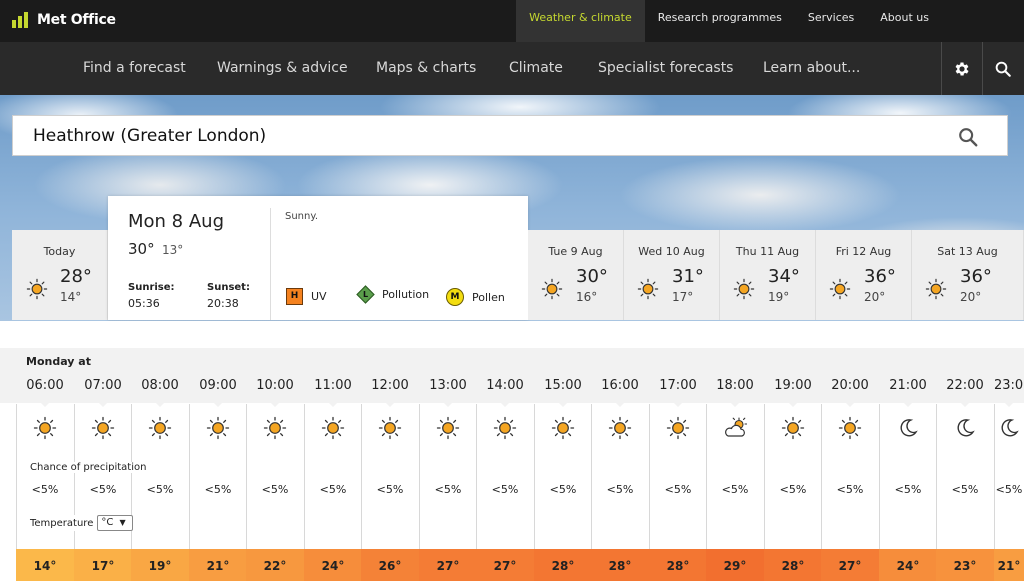  I want to click on precipitation-label: Chance of precipitation, so click(90, 467).